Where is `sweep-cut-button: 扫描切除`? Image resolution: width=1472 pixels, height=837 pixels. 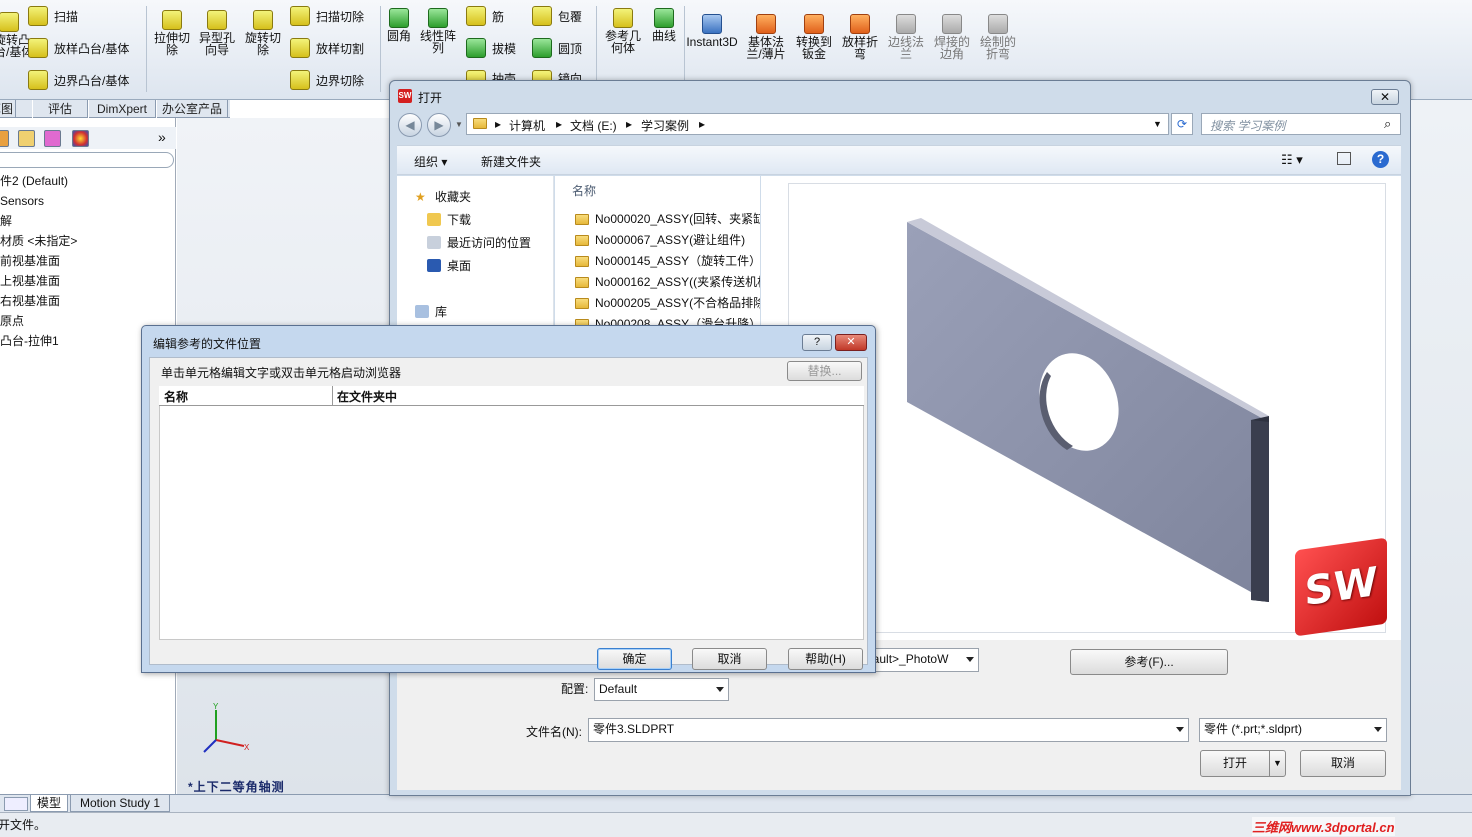 sweep-cut-button: 扫描切除 is located at coordinates (327, 16).